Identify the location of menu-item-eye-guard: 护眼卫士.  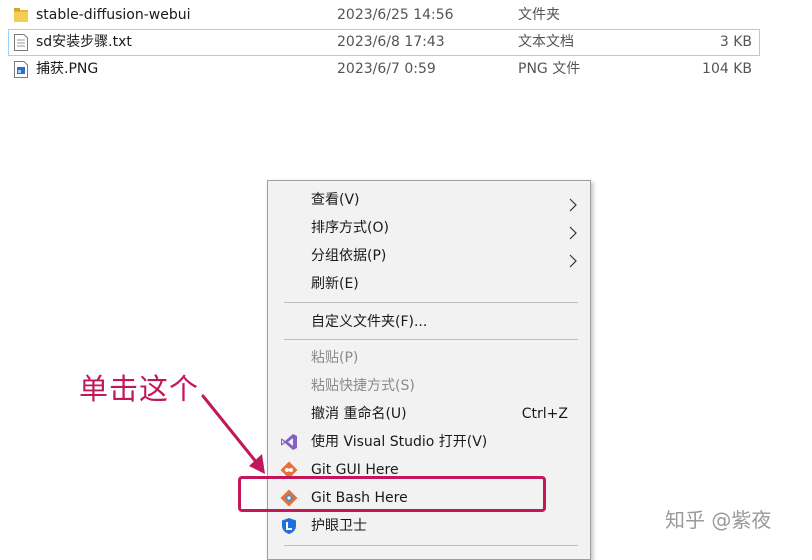
(429, 526).